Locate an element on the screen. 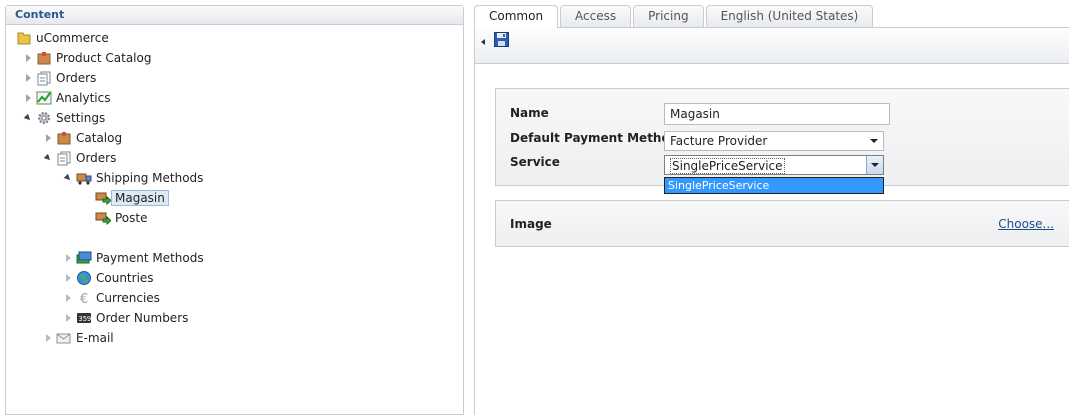 This screenshot has height=415, width=1069. service-dropdown-button is located at coordinates (874, 165).